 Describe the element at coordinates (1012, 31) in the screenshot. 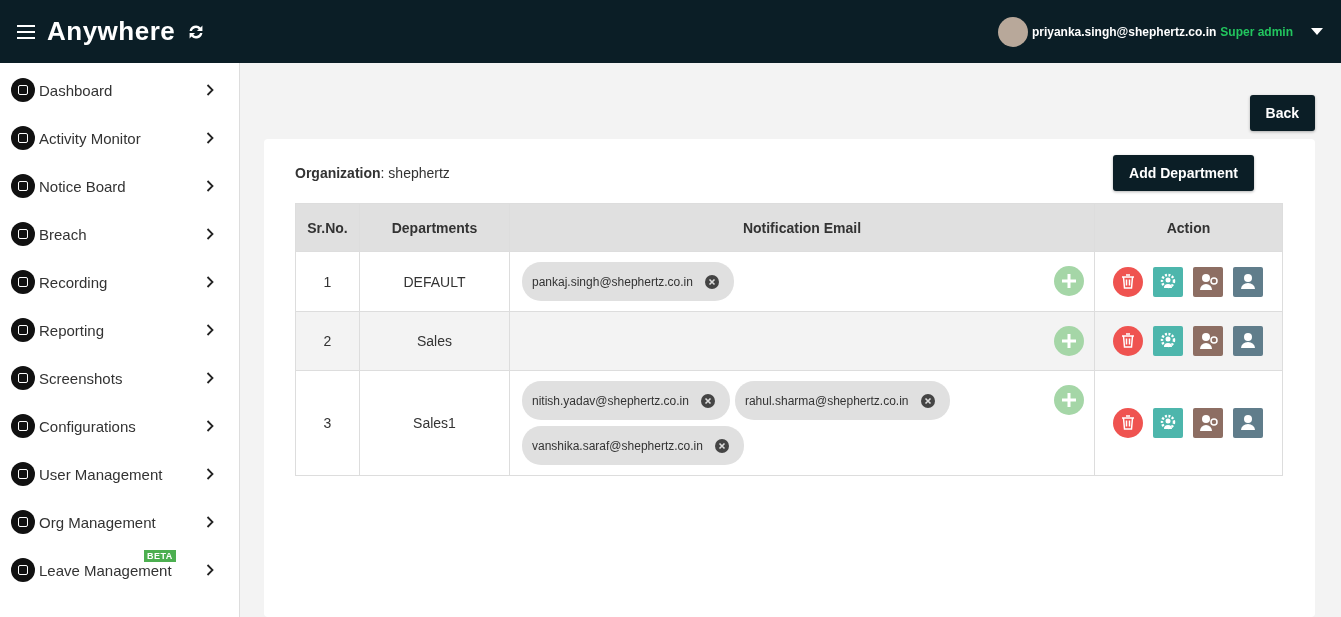

I see `avatar` at that location.